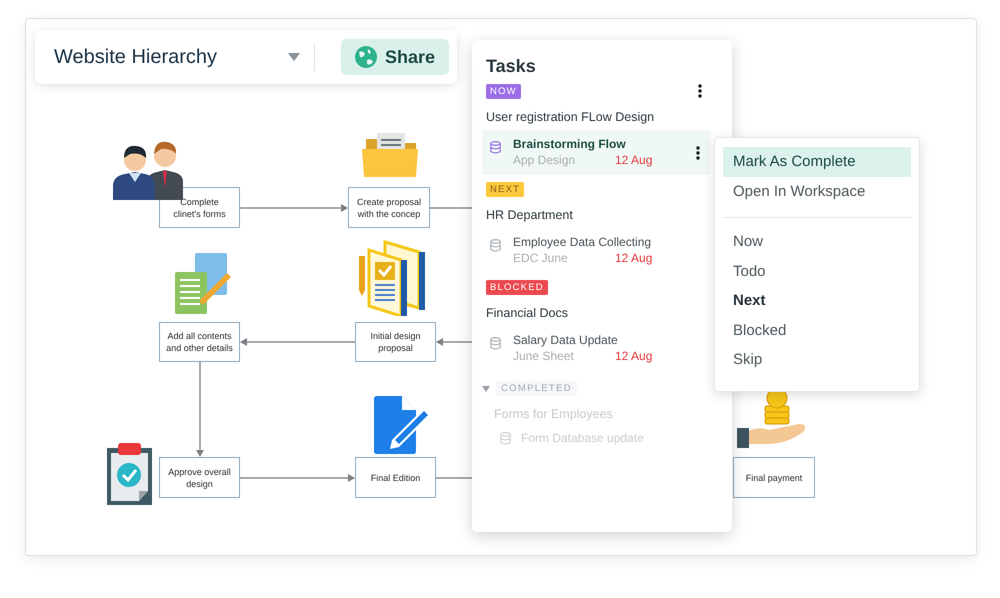 The height and width of the screenshot is (598, 1000). Describe the element at coordinates (817, 330) in the screenshot. I see `menu-item: Blocked` at that location.